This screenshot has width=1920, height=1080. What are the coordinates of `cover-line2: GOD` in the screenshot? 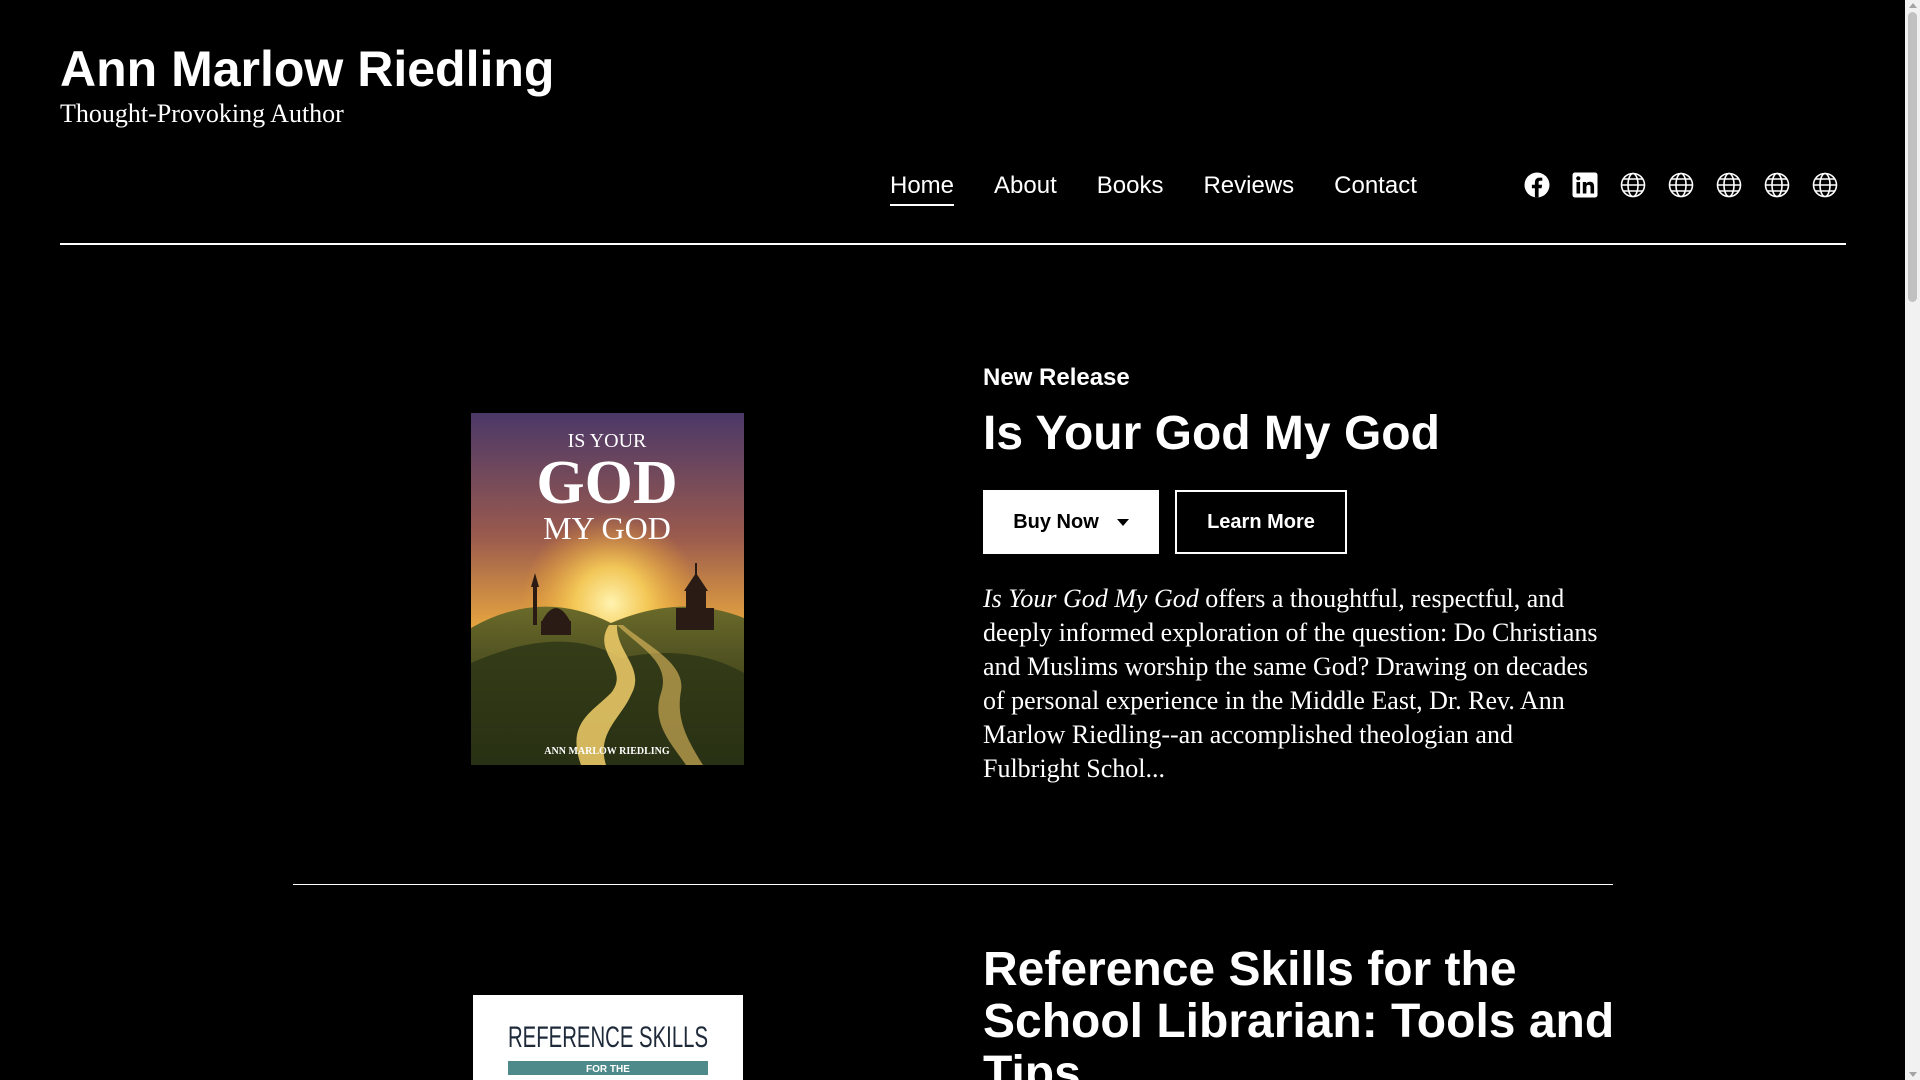 It's located at (606, 483).